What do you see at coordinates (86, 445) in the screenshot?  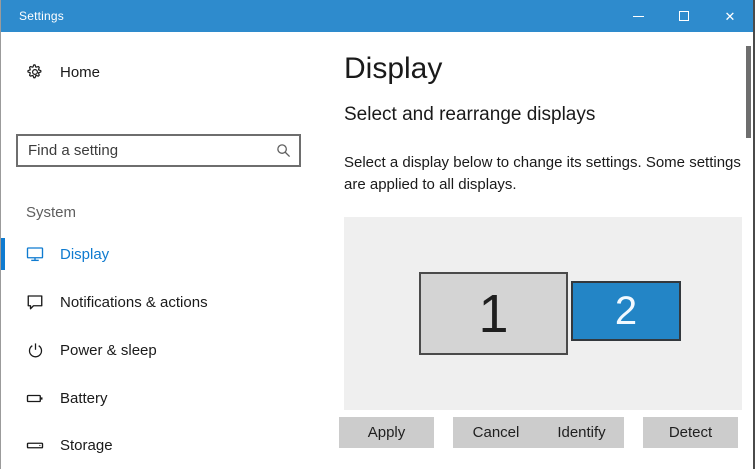 I see `sidebar-item-label: Storage` at bounding box center [86, 445].